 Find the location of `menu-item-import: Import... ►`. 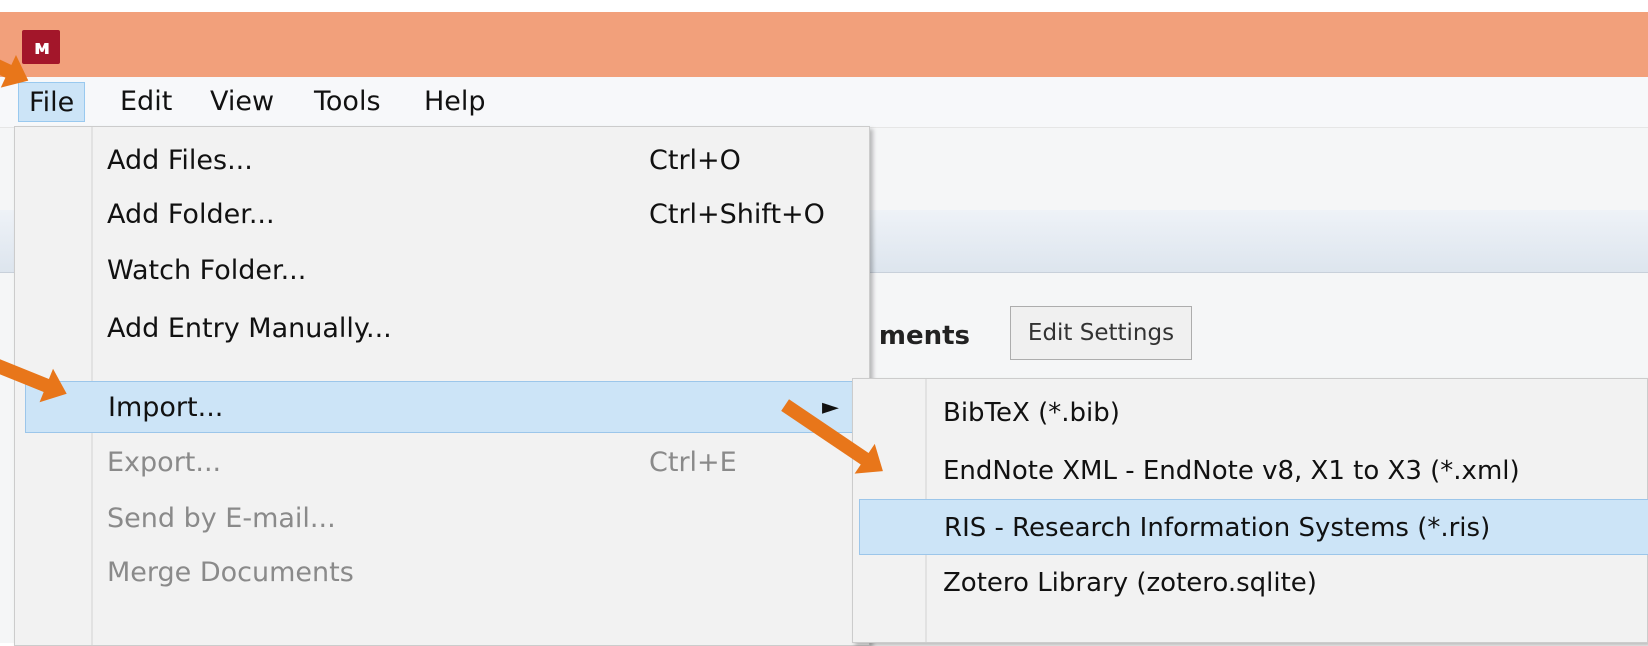

menu-item-import: Import... ► is located at coordinates (445, 407).